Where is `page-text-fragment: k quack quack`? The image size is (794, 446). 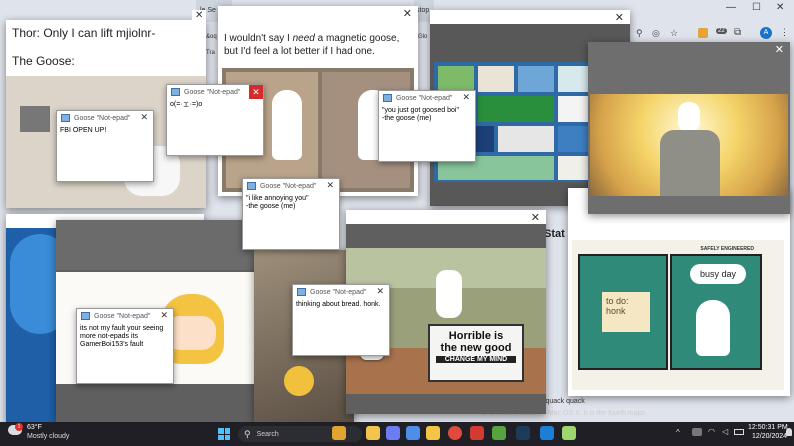 page-text-fragment: k quack quack is located at coordinates (562, 401).